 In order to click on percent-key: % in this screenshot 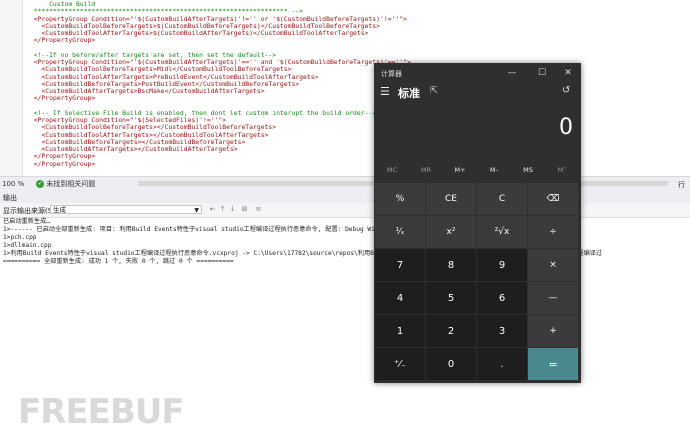, I will do `click(400, 199)`.